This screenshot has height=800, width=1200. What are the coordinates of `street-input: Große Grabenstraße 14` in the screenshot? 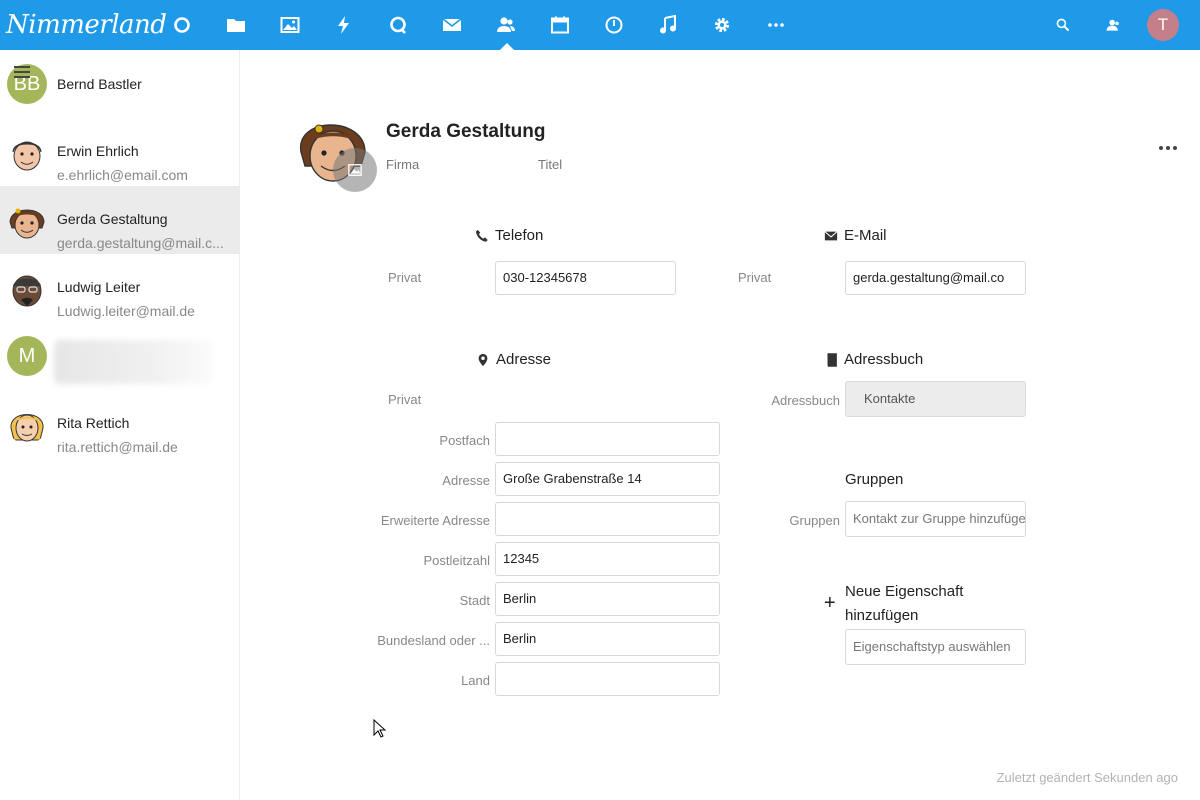 It's located at (607, 479).